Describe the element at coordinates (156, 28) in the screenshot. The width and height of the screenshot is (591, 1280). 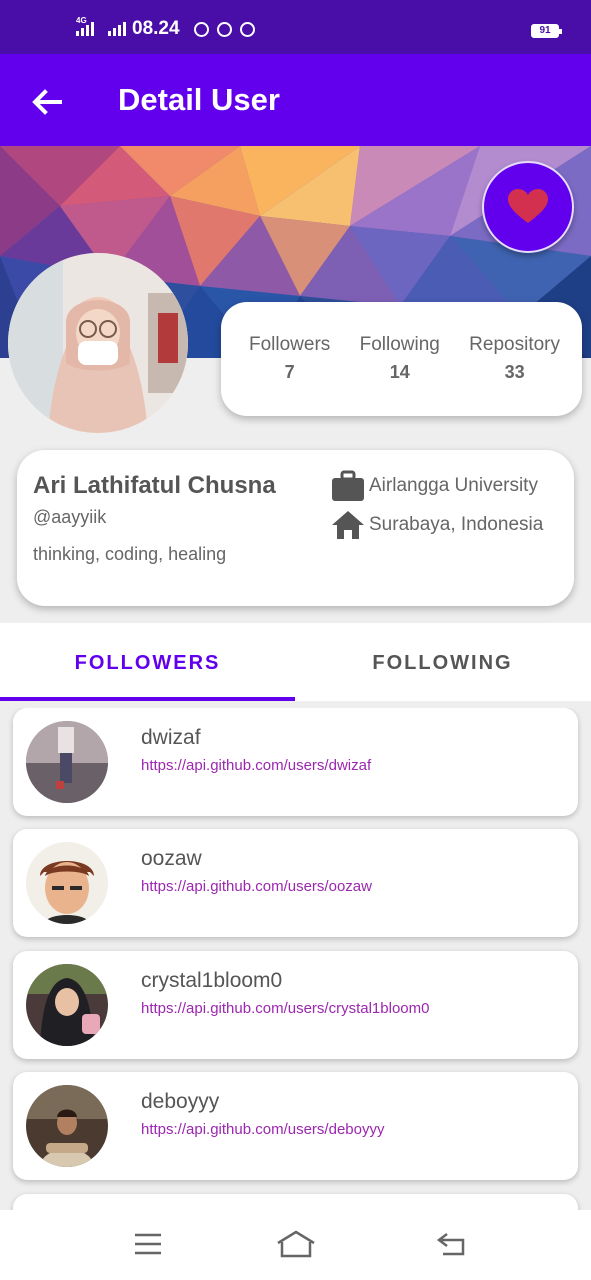
I see `status-time: 08.24` at that location.